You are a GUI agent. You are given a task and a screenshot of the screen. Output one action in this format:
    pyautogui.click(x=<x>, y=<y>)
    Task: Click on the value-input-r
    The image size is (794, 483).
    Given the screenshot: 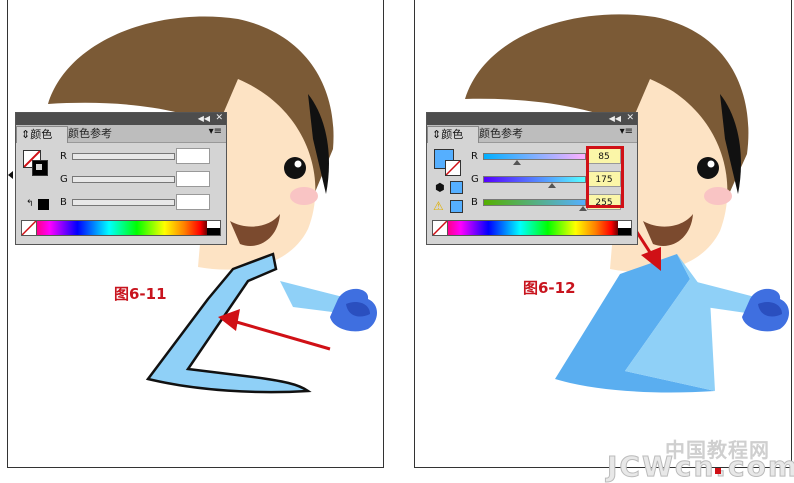 What is the action you would take?
    pyautogui.click(x=193, y=156)
    